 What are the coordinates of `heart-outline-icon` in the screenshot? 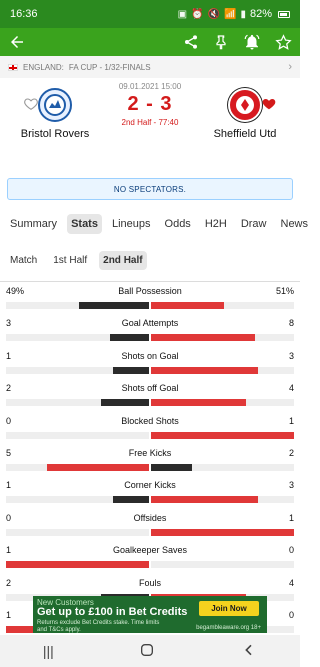 It's located at (31, 106).